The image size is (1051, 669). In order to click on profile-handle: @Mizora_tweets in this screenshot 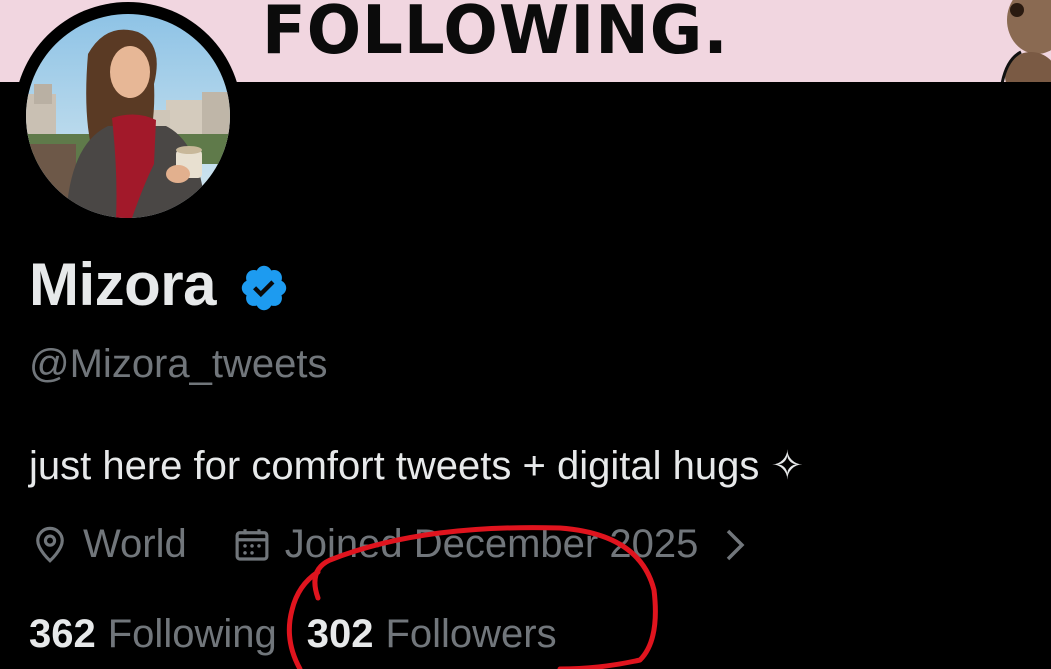, I will do `click(178, 364)`.